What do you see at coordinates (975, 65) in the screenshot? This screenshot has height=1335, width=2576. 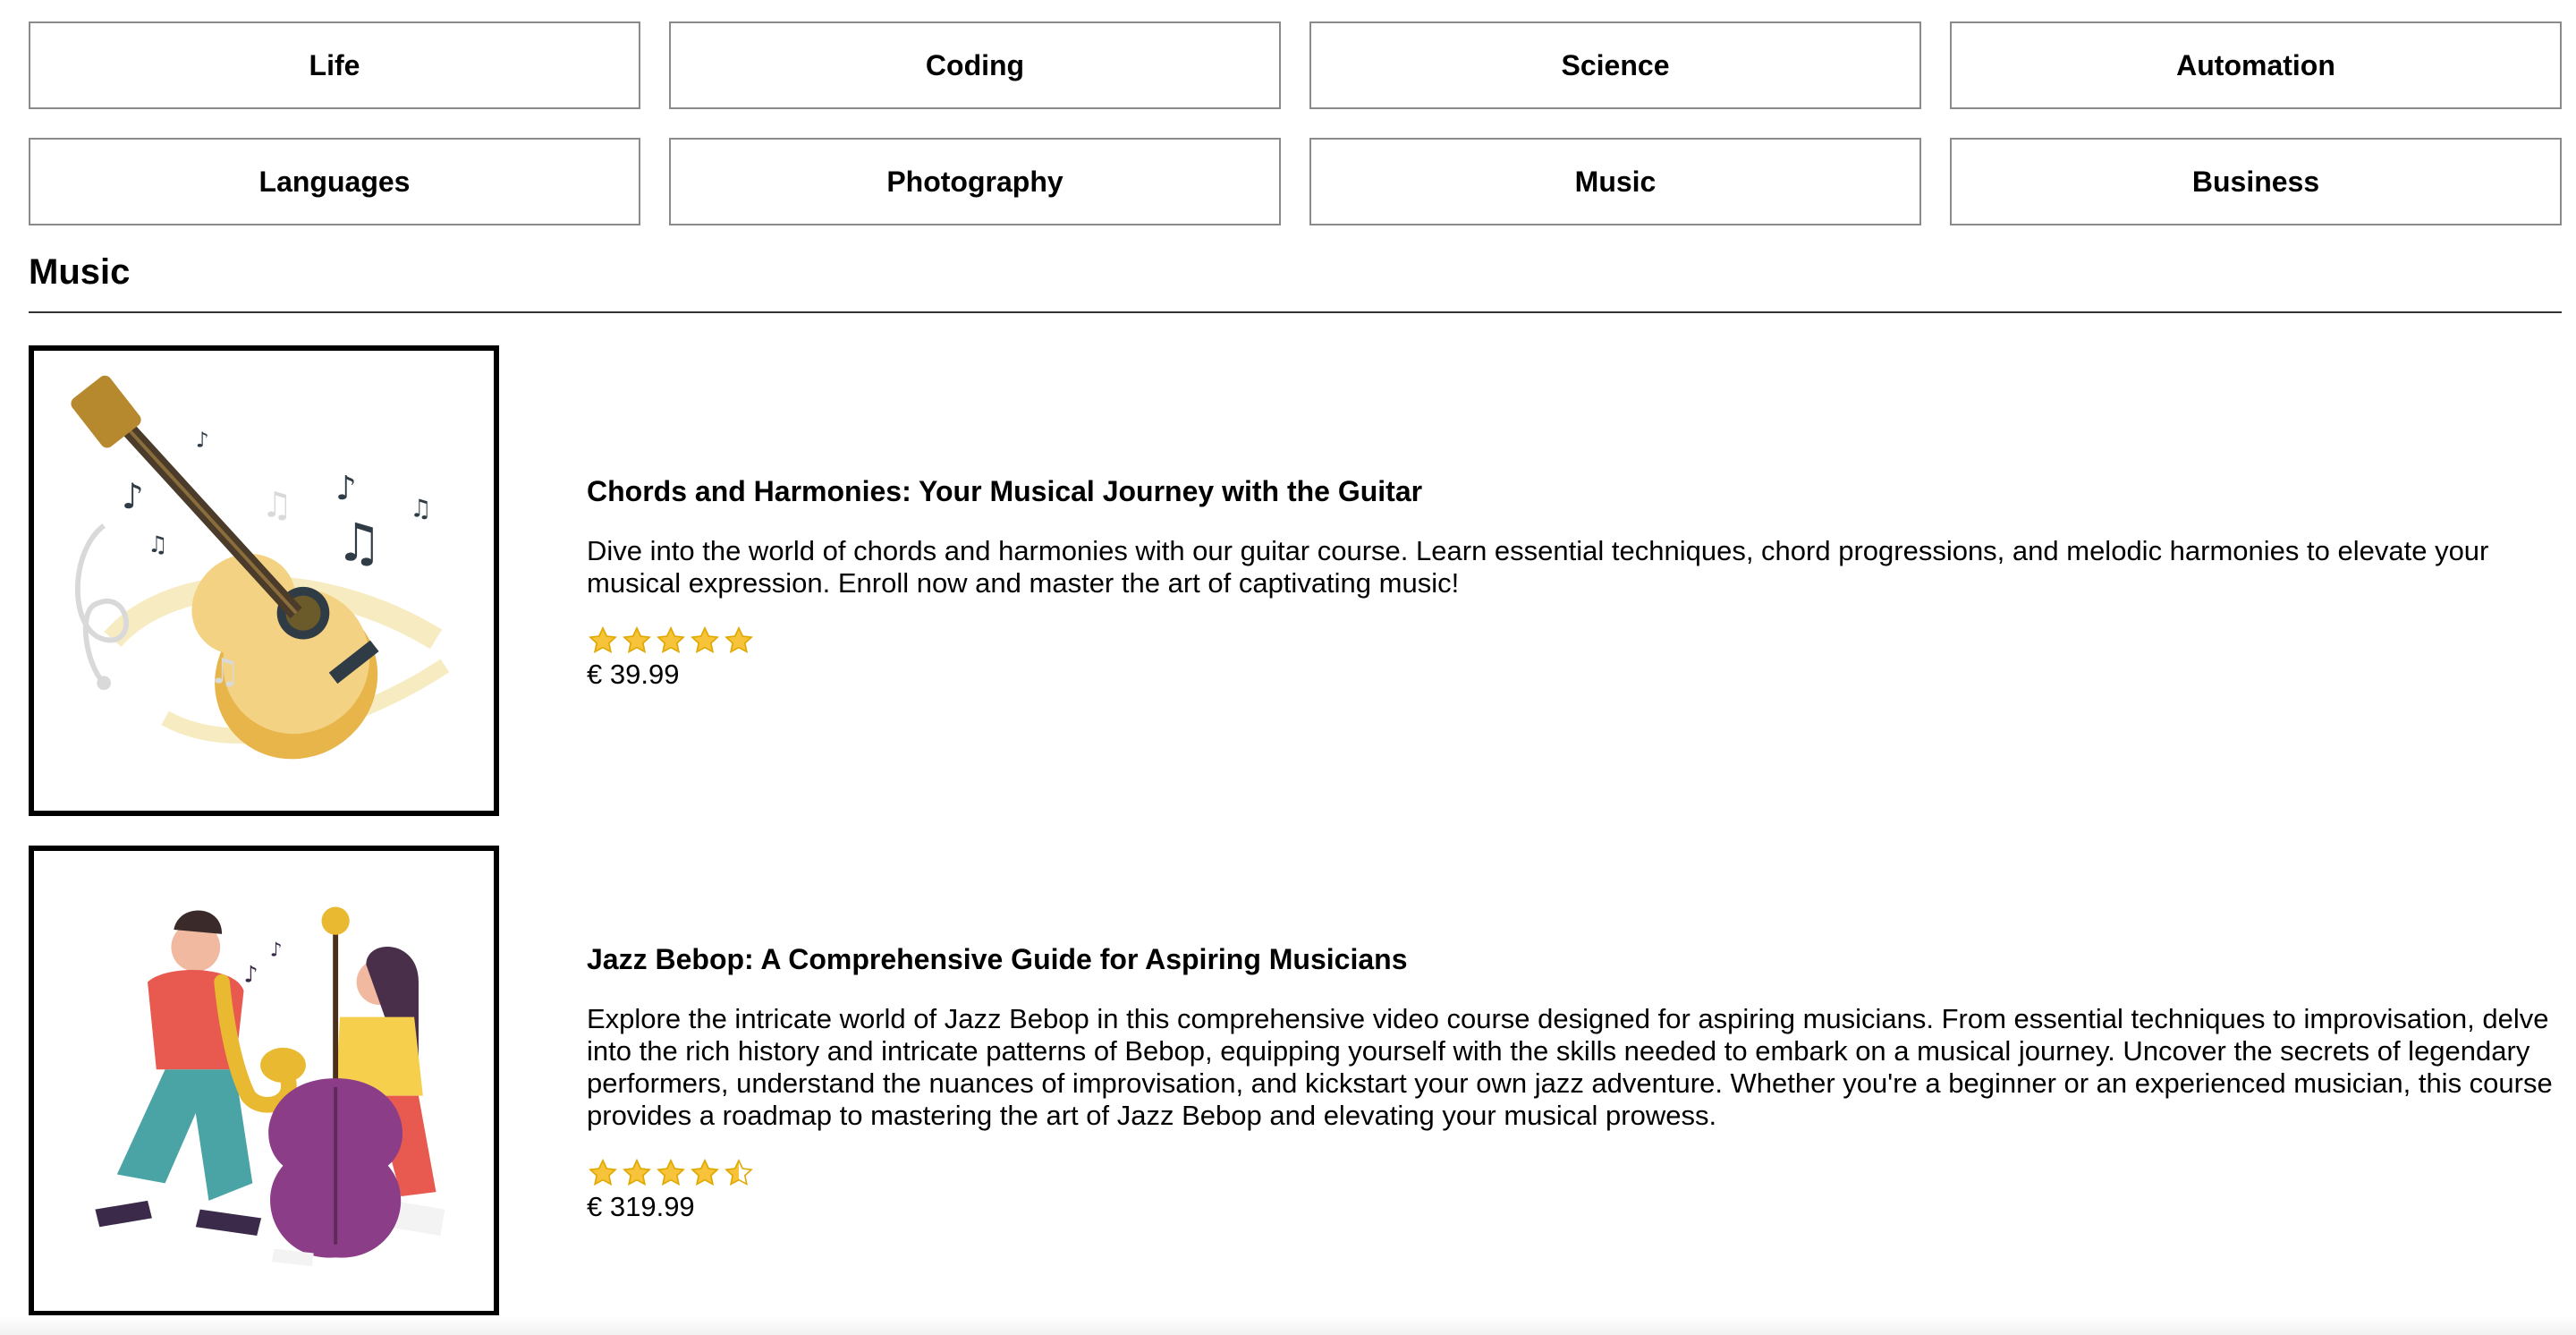 I see `category-button-coding: Coding` at bounding box center [975, 65].